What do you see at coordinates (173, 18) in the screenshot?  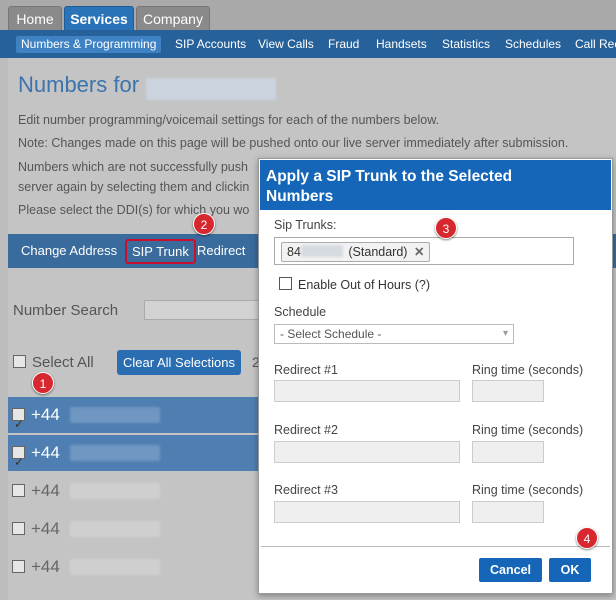 I see `tab-company: Company` at bounding box center [173, 18].